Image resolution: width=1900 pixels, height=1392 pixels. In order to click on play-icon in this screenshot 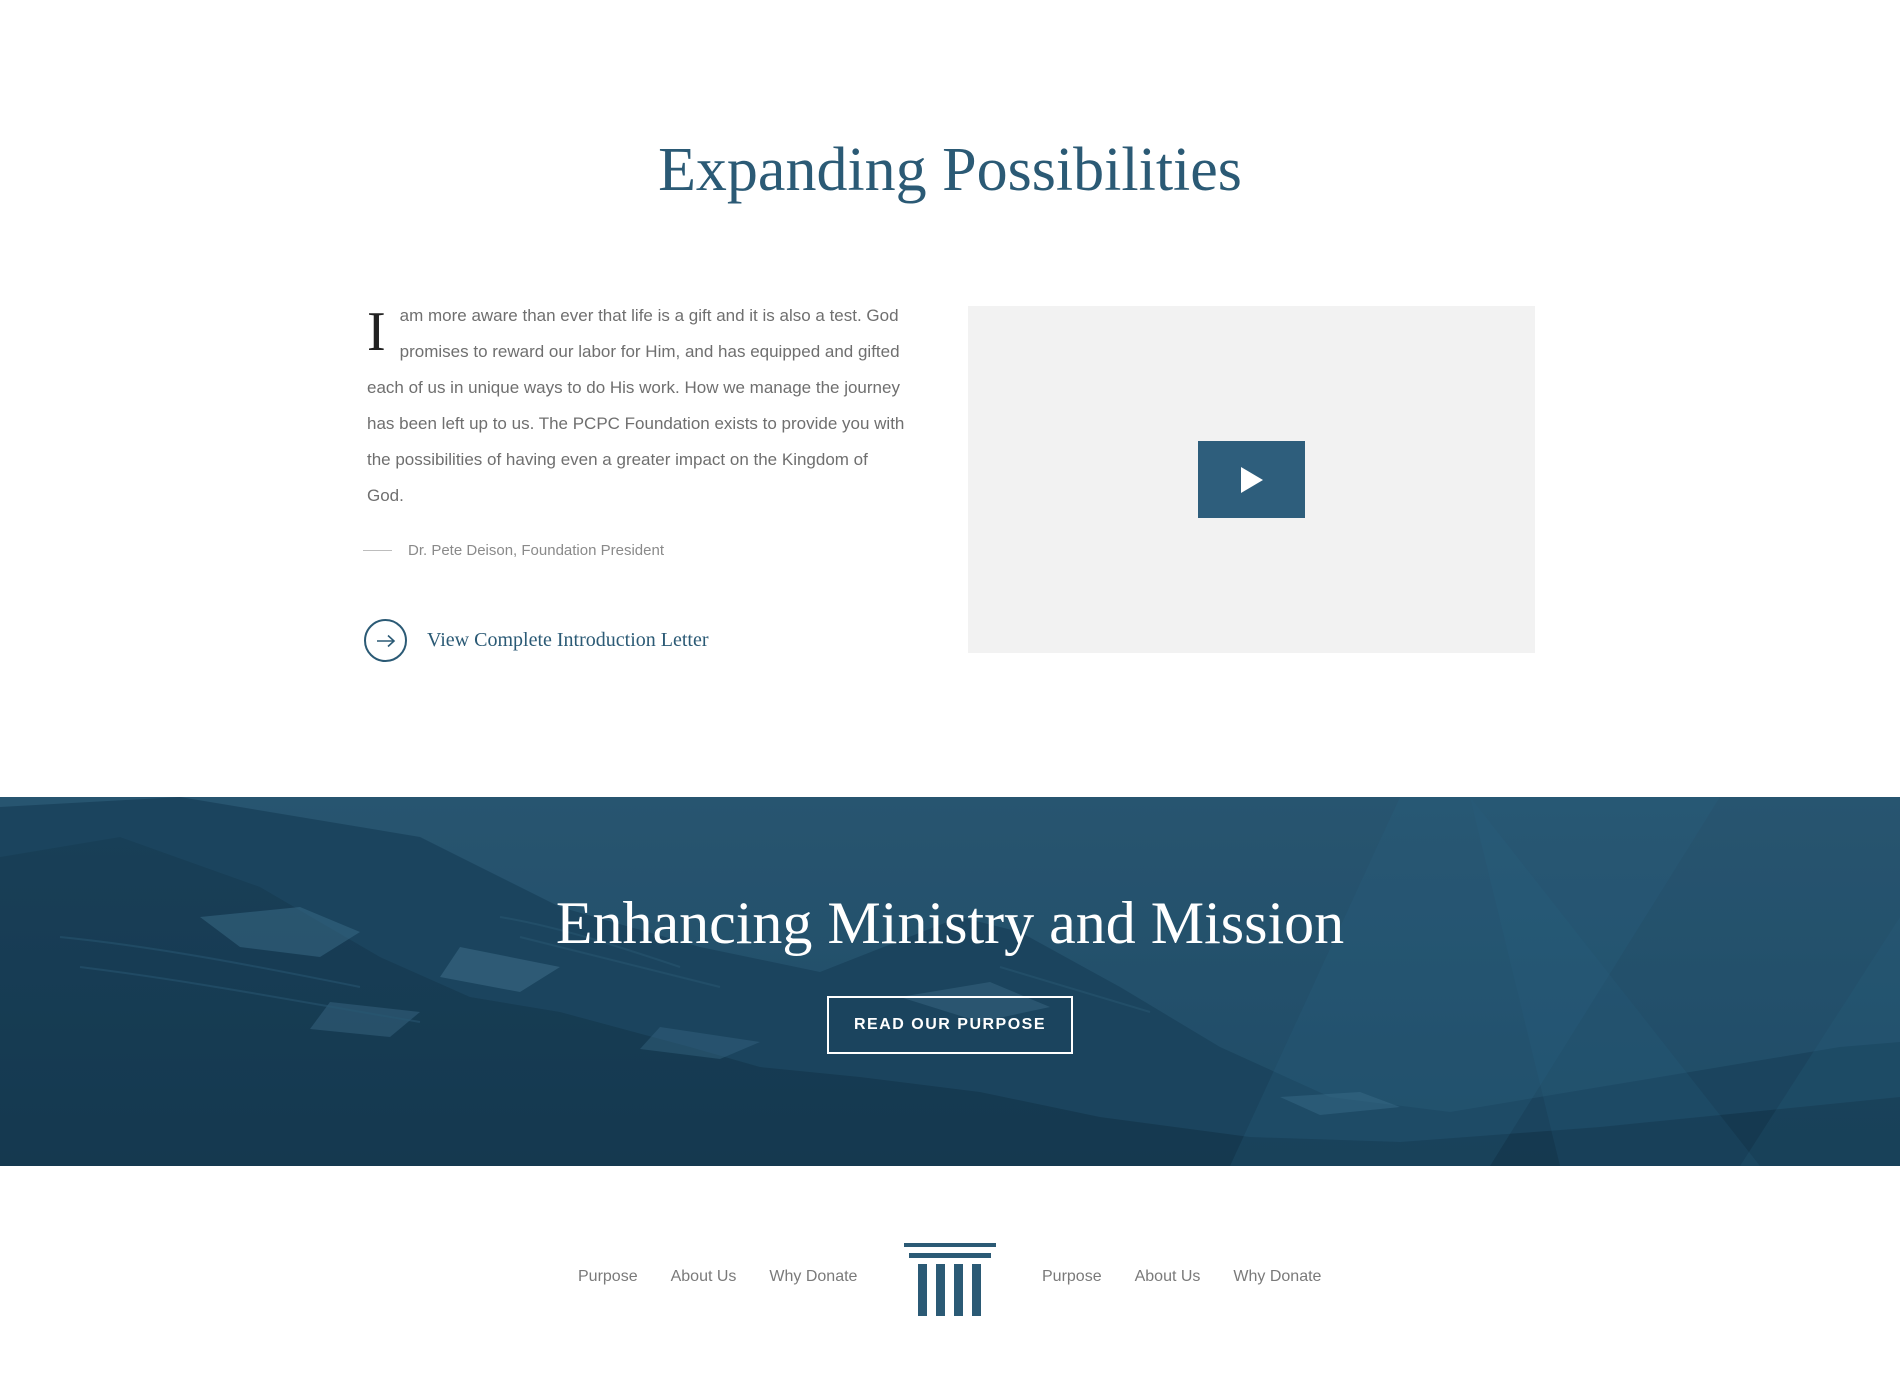, I will do `click(1251, 479)`.